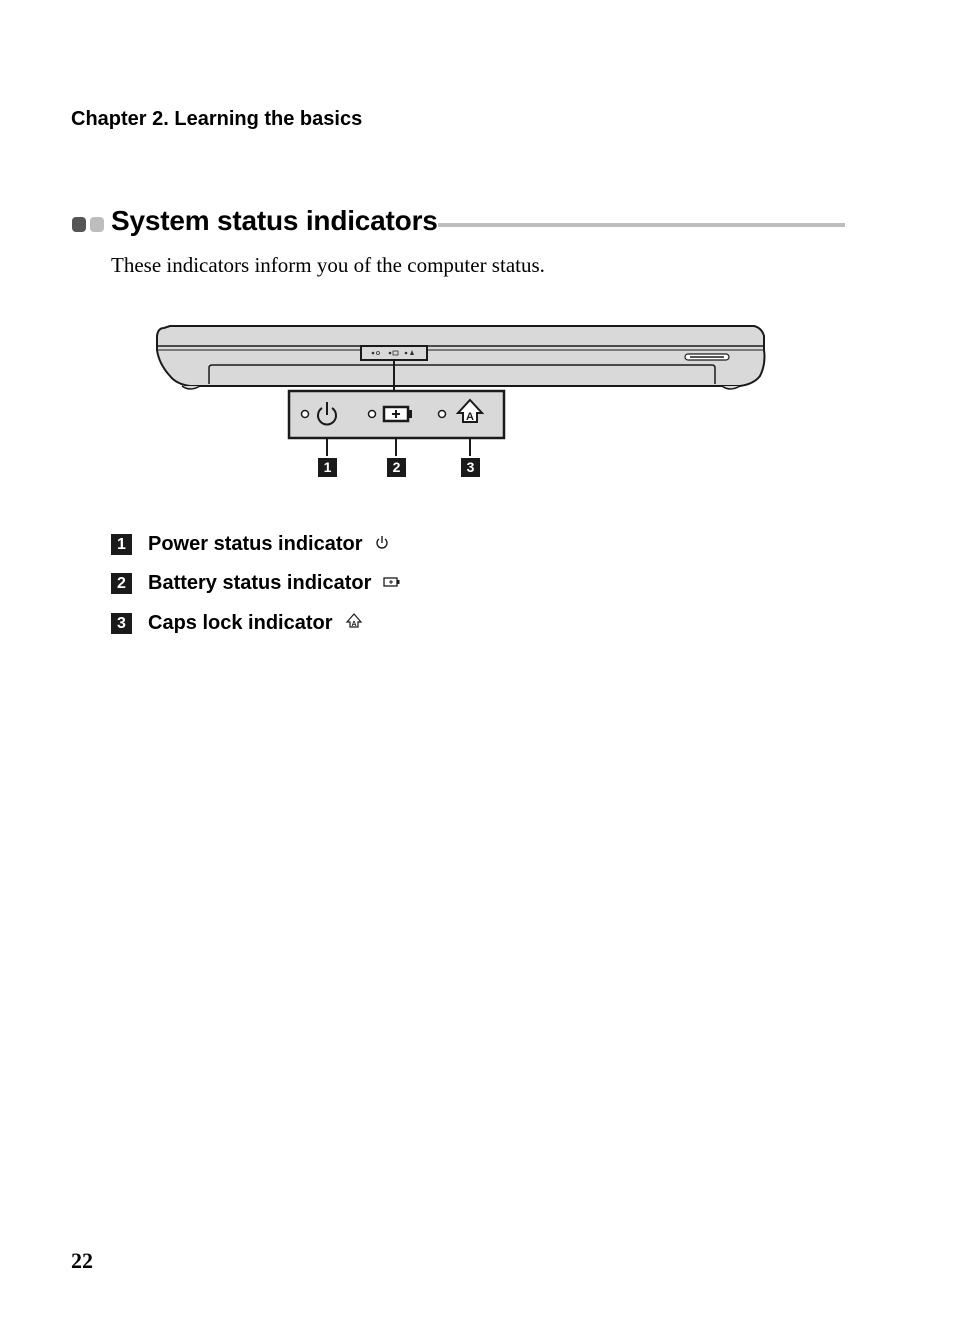 The width and height of the screenshot is (954, 1337). What do you see at coordinates (442, 414) in the screenshot?
I see `led-caps-lock` at bounding box center [442, 414].